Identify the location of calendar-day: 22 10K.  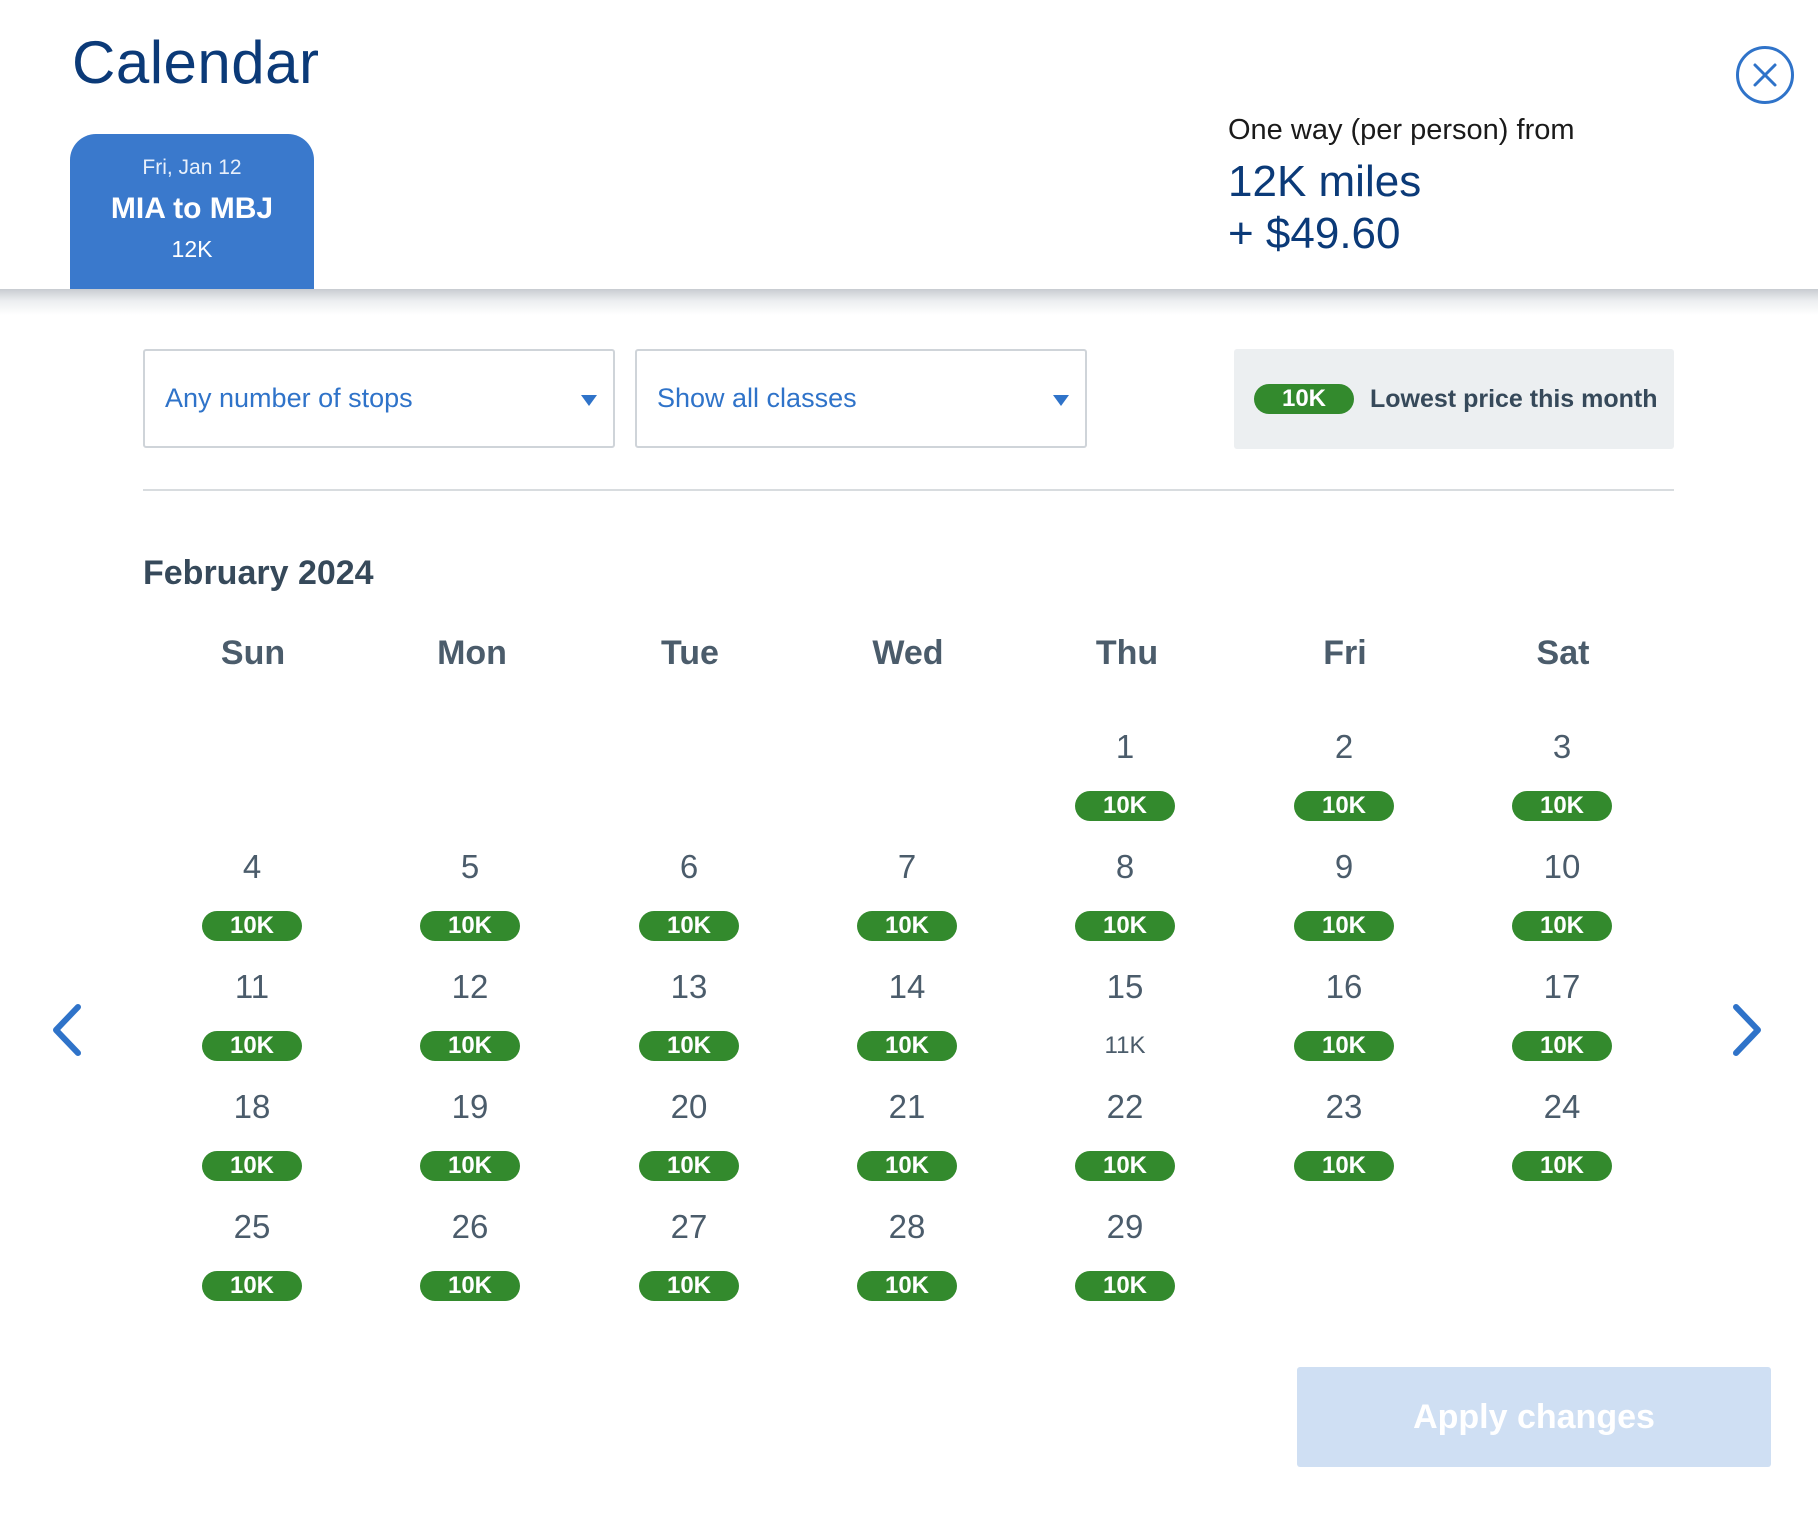
(1125, 1138).